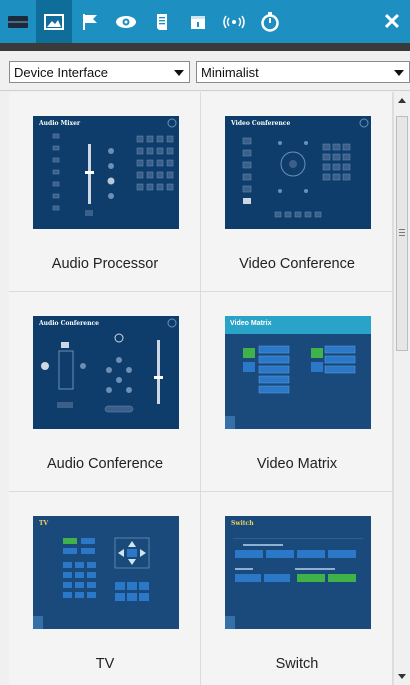 Image resolution: width=410 pixels, height=685 pixels. What do you see at coordinates (303, 72) in the screenshot?
I see `style-select: Minimalist` at bounding box center [303, 72].